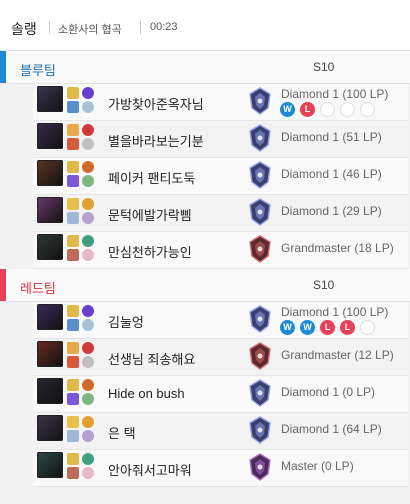  Describe the element at coordinates (122, 432) in the screenshot. I see `summoner-name: 은 택` at that location.